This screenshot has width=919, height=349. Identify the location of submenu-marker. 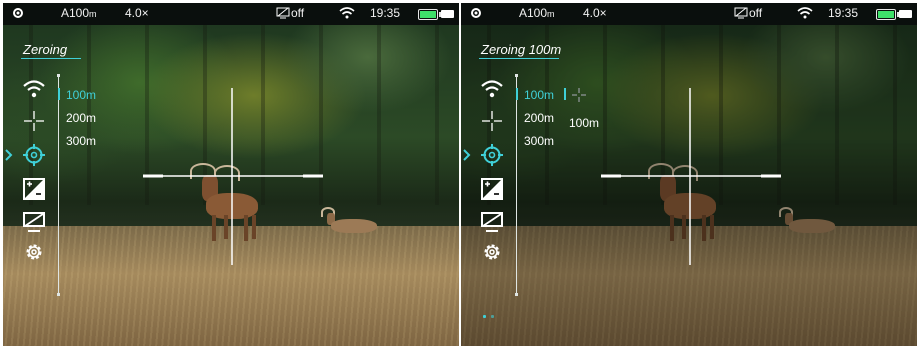
(565, 94).